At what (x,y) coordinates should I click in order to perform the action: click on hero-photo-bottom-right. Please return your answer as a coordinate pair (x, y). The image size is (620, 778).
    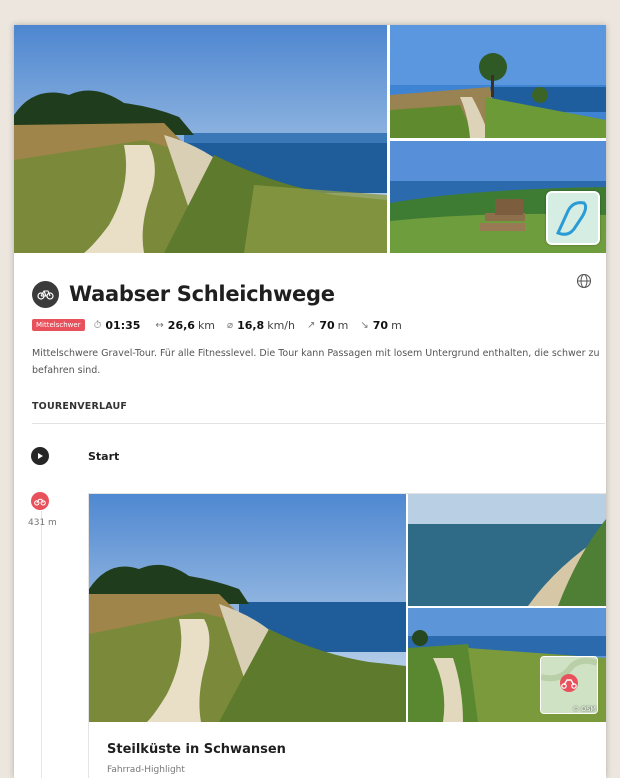
    Looking at the image, I should click on (498, 197).